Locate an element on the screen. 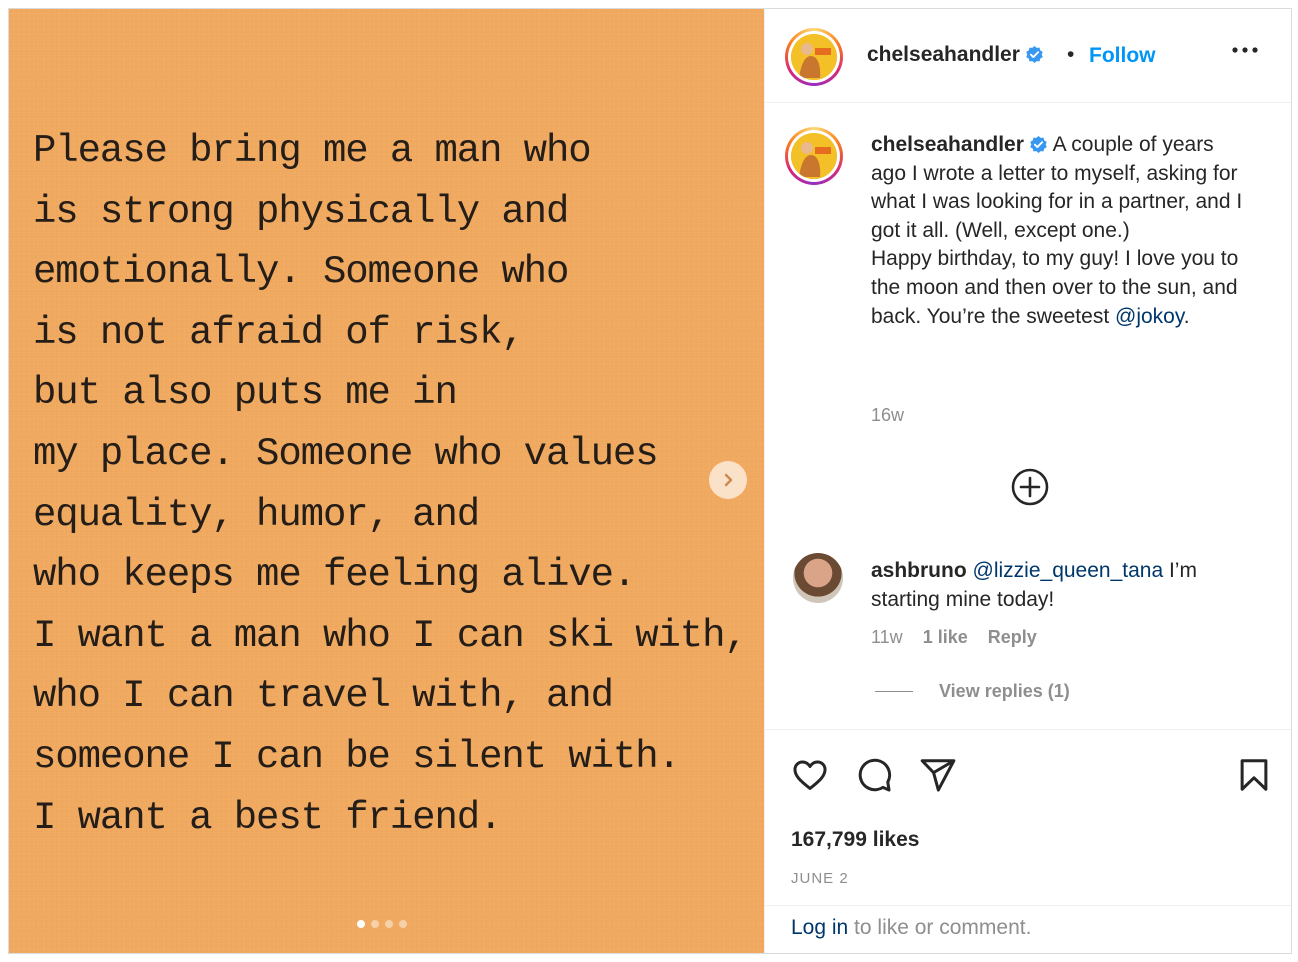 This screenshot has height=962, width=1298. login-prompt: Log in to like or comment. is located at coordinates (1028, 929).